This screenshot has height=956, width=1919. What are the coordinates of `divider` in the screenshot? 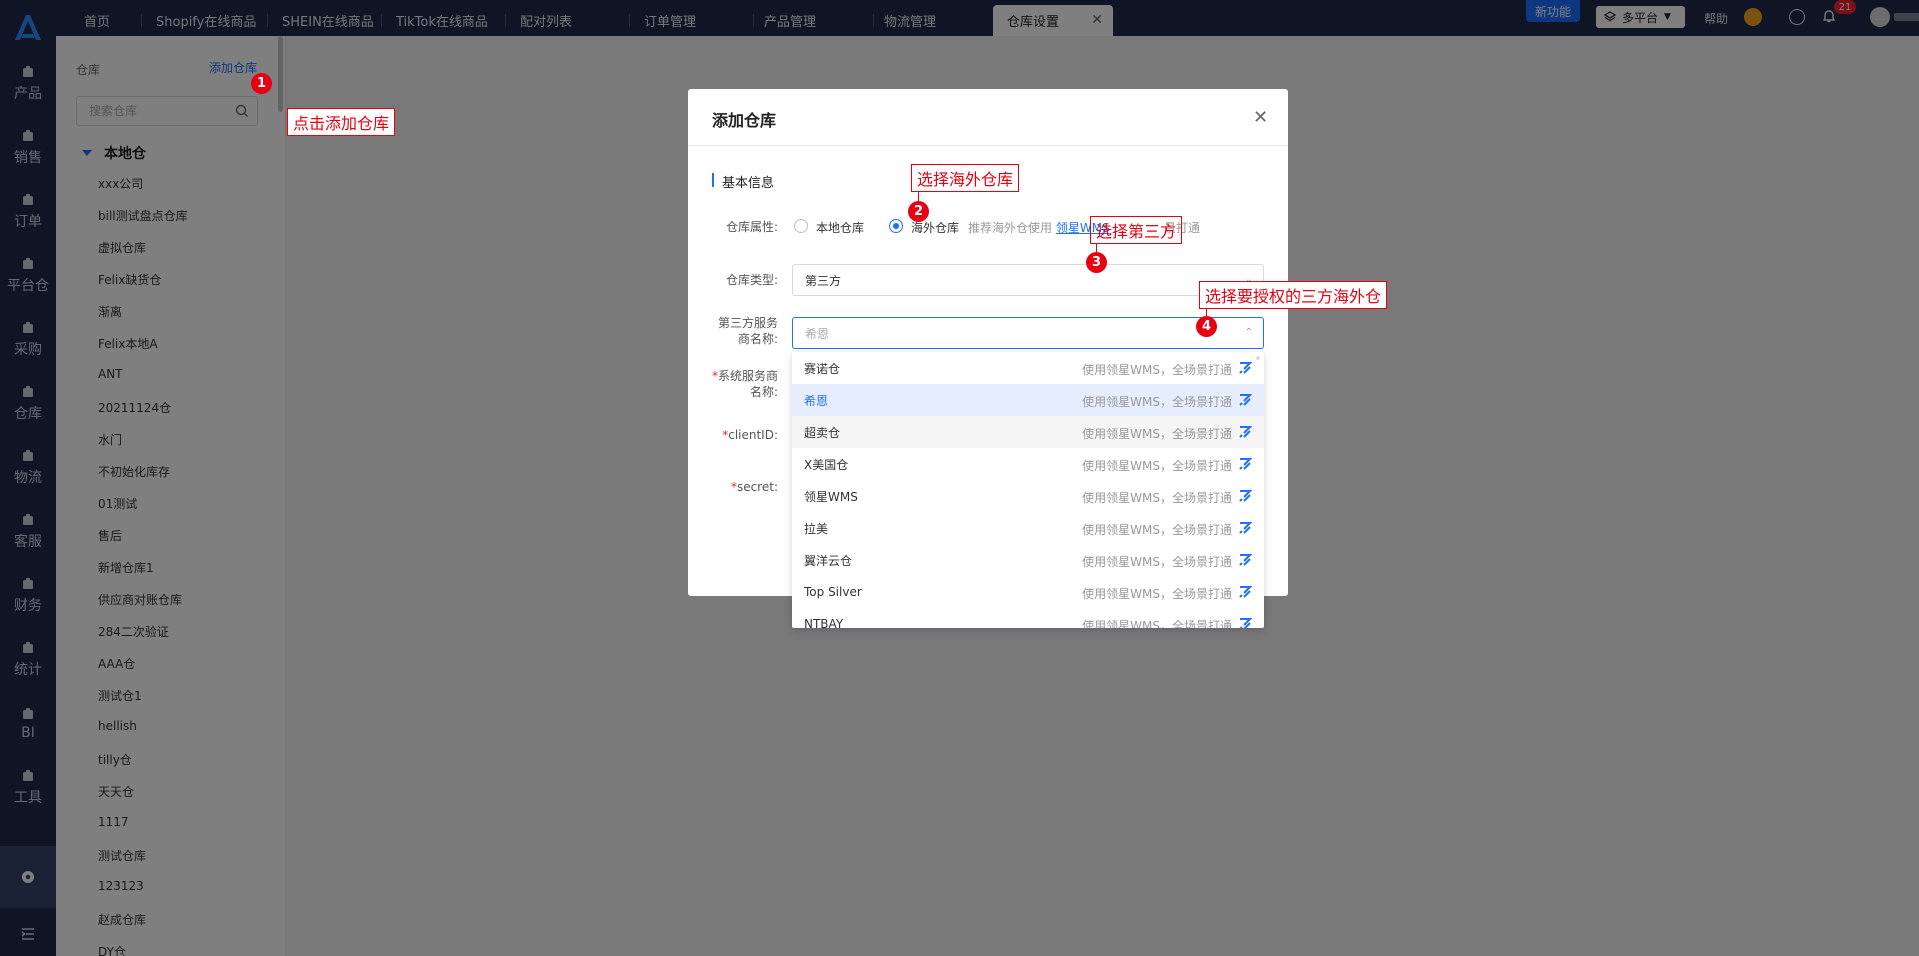 It's located at (988, 145).